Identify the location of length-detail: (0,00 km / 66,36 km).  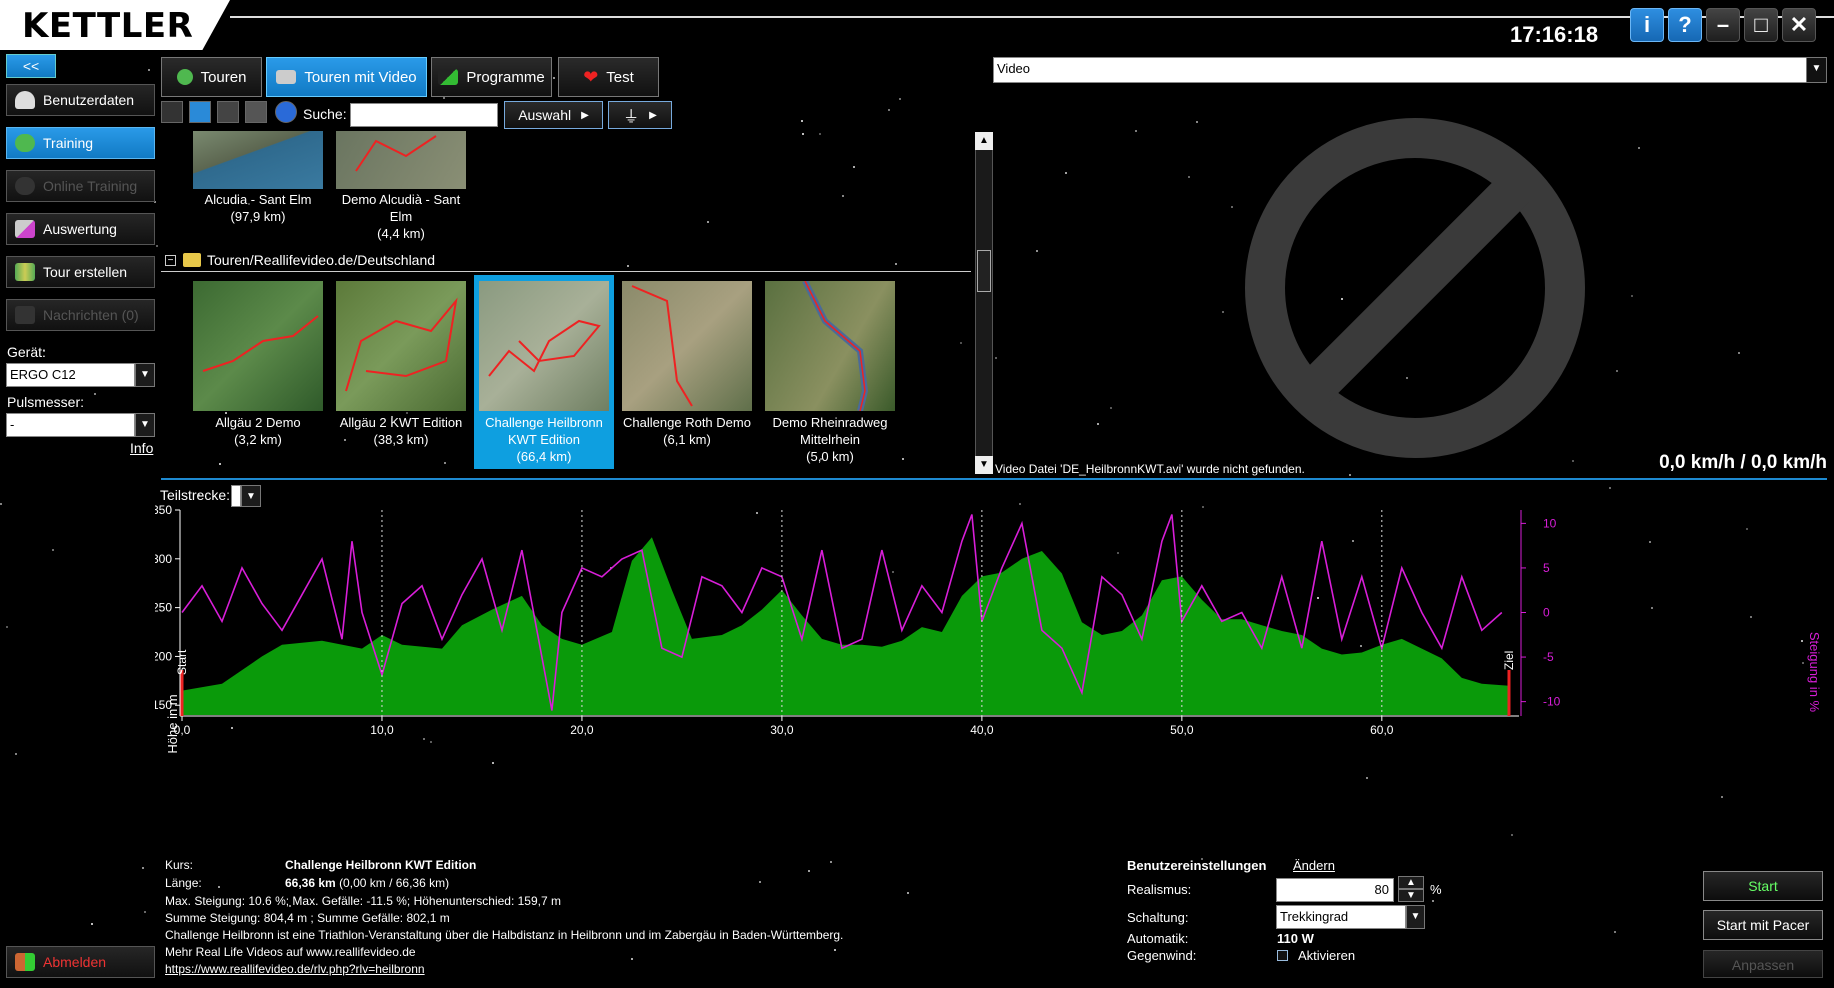
(394, 883).